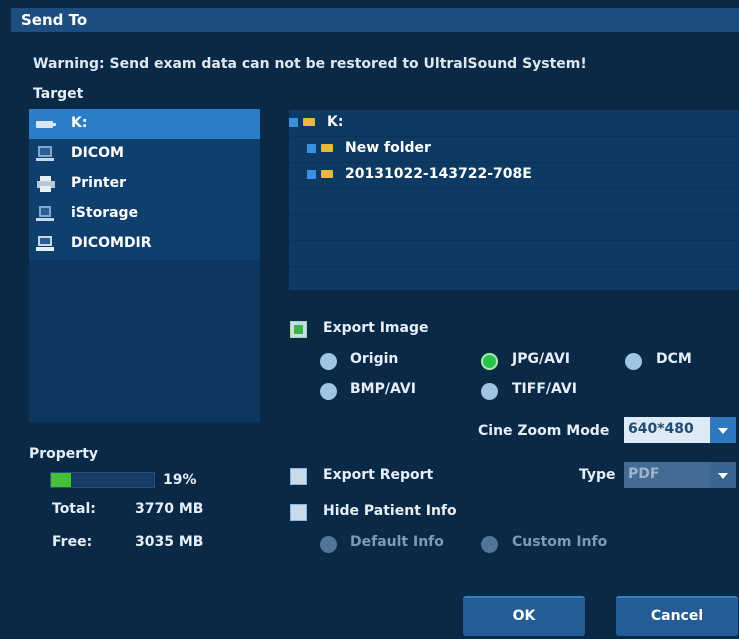  What do you see at coordinates (489, 544) in the screenshot?
I see `custom-info-radio` at bounding box center [489, 544].